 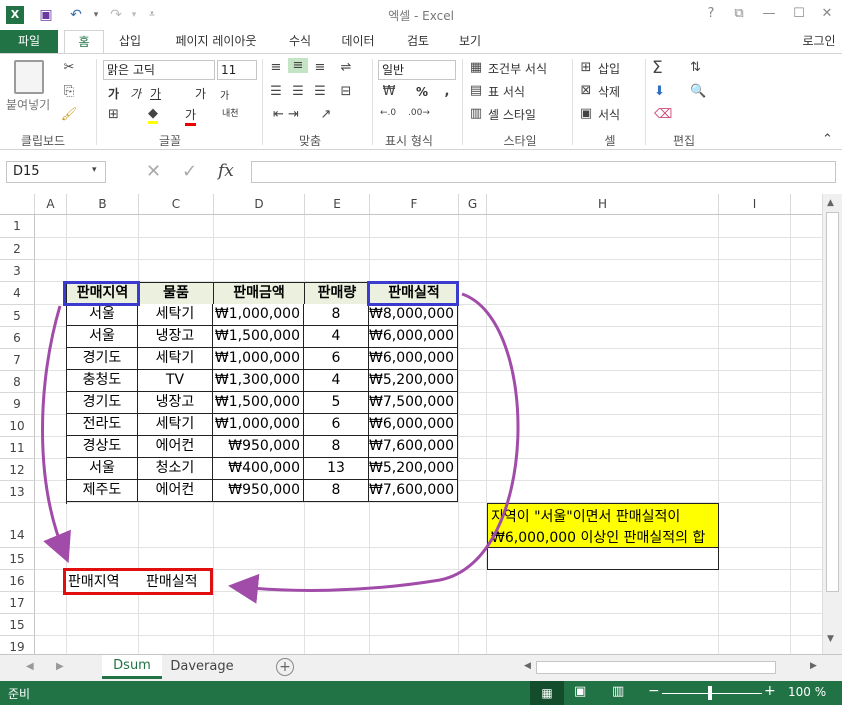 I want to click on scroll-left-icon: ◀, so click(x=527, y=666).